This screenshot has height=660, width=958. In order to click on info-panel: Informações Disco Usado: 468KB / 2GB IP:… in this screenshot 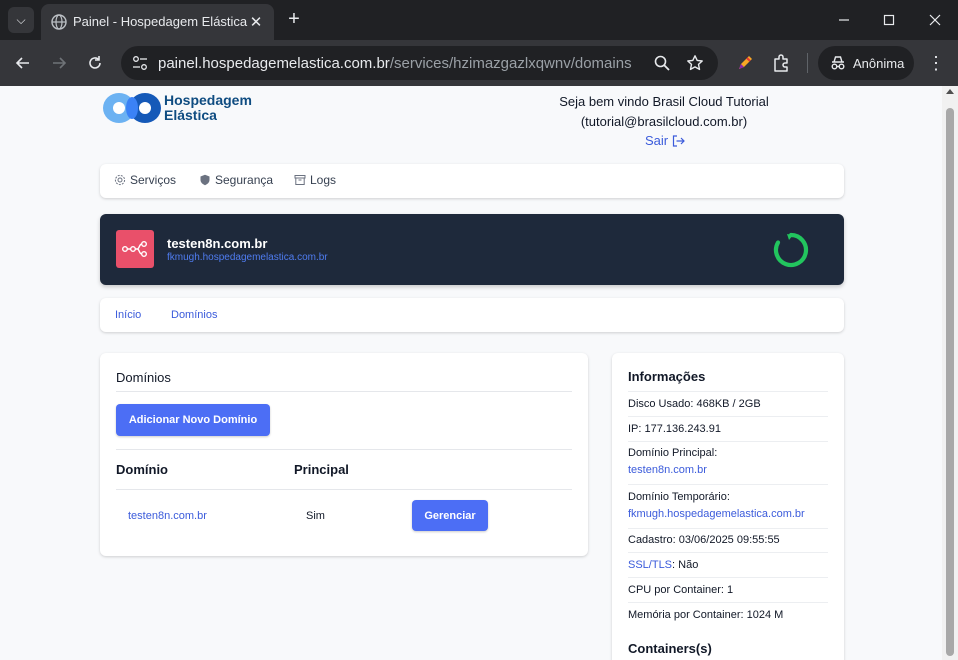, I will do `click(728, 506)`.